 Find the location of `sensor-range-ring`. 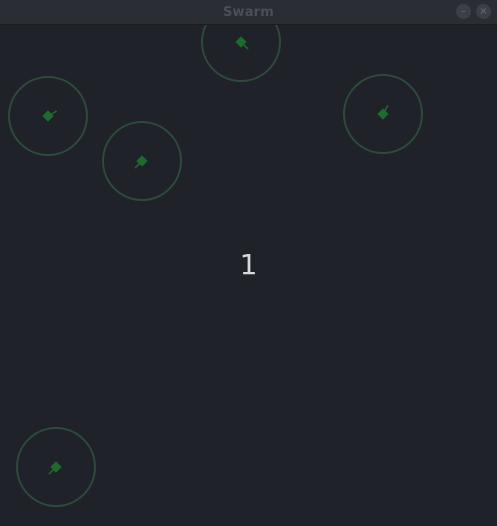

sensor-range-ring is located at coordinates (241, 53).